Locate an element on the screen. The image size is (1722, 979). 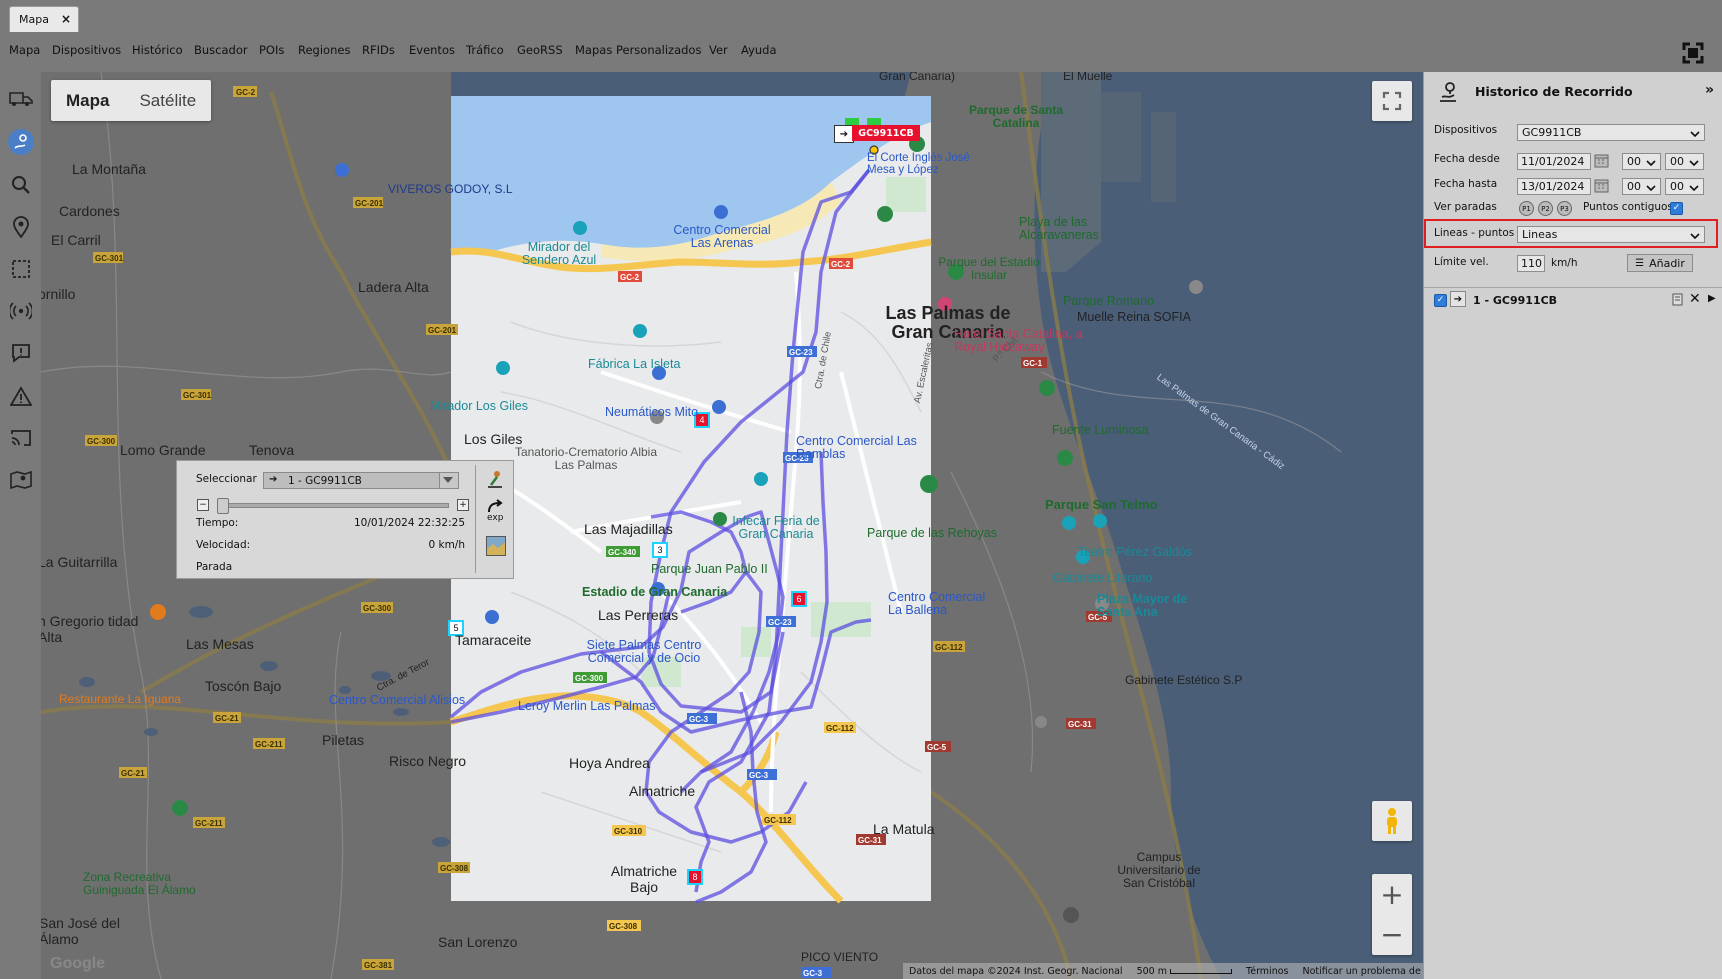
menu-dispositivos: Dispositivos is located at coordinates (86, 50).